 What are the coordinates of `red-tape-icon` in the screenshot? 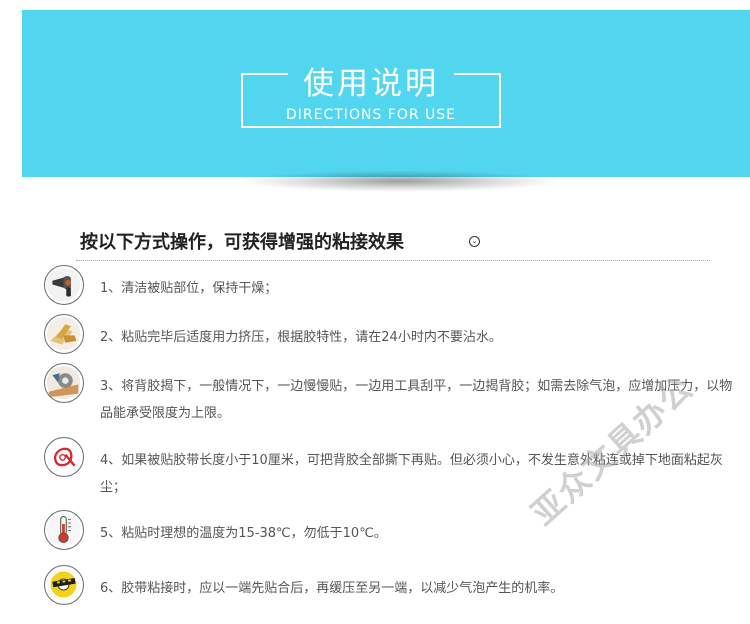 It's located at (64, 457).